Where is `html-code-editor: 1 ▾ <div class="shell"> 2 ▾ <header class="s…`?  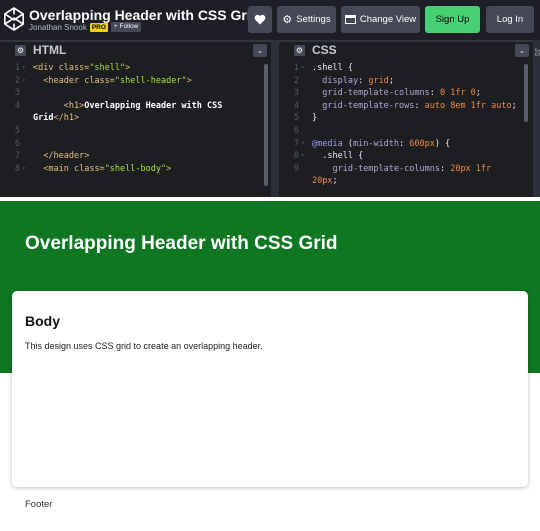 html-code-editor: 1 ▾ <div class="shell"> 2 ▾ <header class="s… is located at coordinates (135, 129).